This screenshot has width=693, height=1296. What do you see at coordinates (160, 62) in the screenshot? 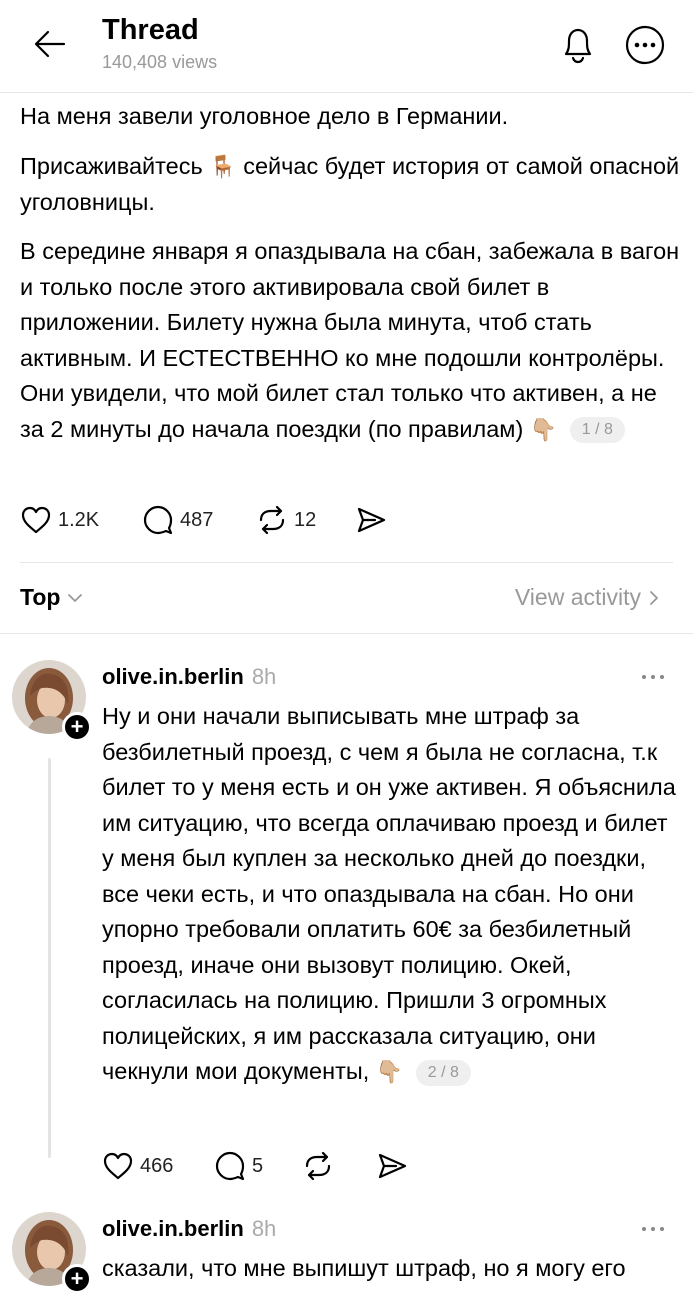
I see `view-count: 140,408 views` at bounding box center [160, 62].